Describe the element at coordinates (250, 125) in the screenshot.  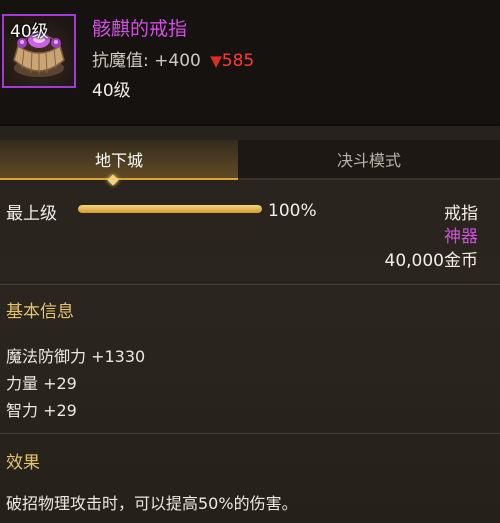
I see `header-divider` at that location.